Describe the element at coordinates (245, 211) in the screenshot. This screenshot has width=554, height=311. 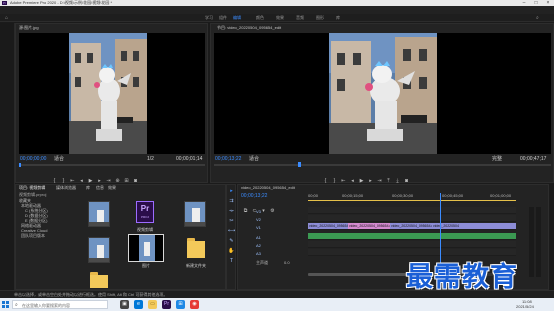
I see `snap-icon: ⧉` at that location.